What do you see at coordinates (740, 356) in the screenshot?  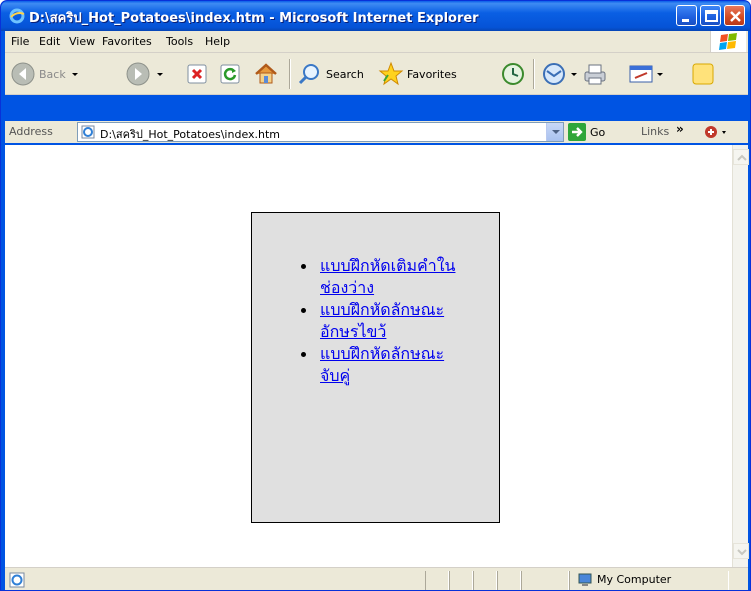 I see `vertical-scrollbar` at bounding box center [740, 356].